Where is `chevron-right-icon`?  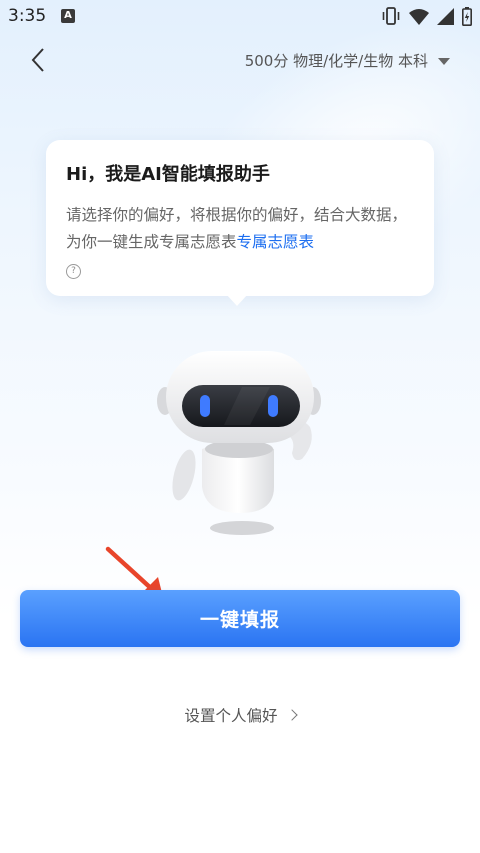 chevron-right-icon is located at coordinates (291, 715).